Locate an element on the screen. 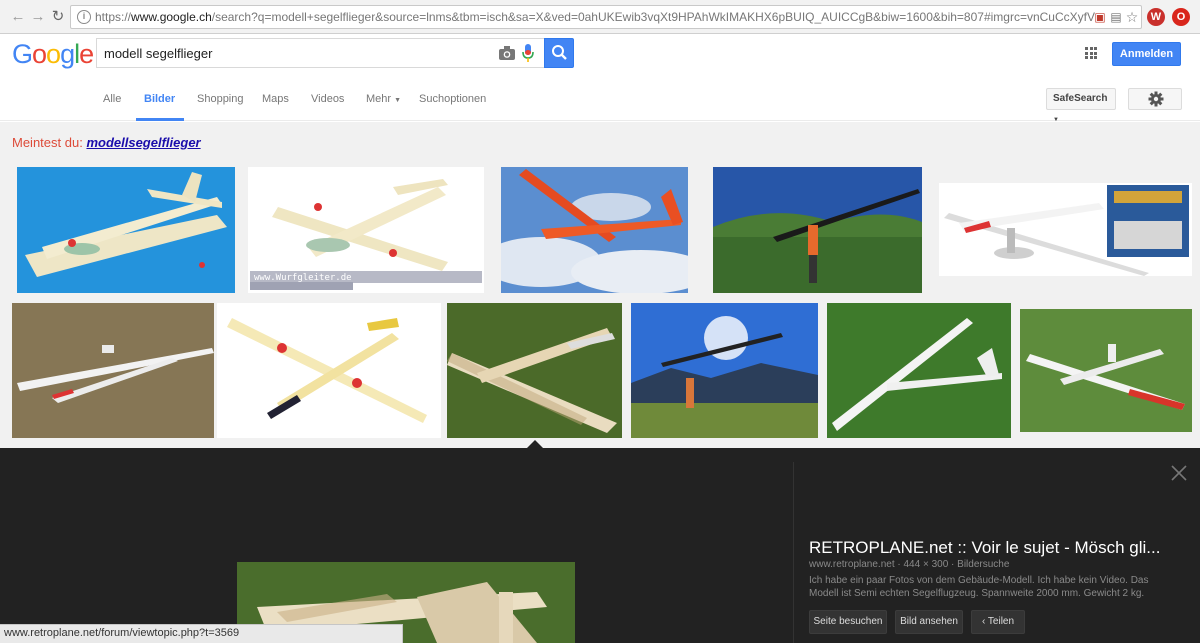  reload-icon: ↻ is located at coordinates (58, 17).